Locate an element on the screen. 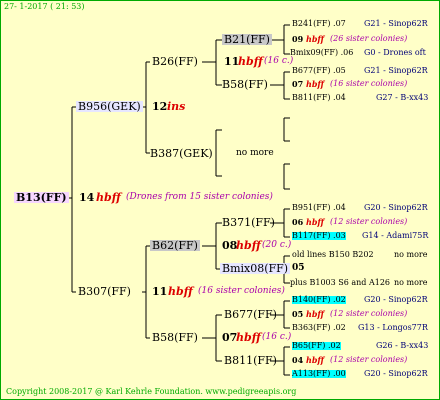 The image size is (440, 400). node-b956-num: 12 is located at coordinates (160, 106).